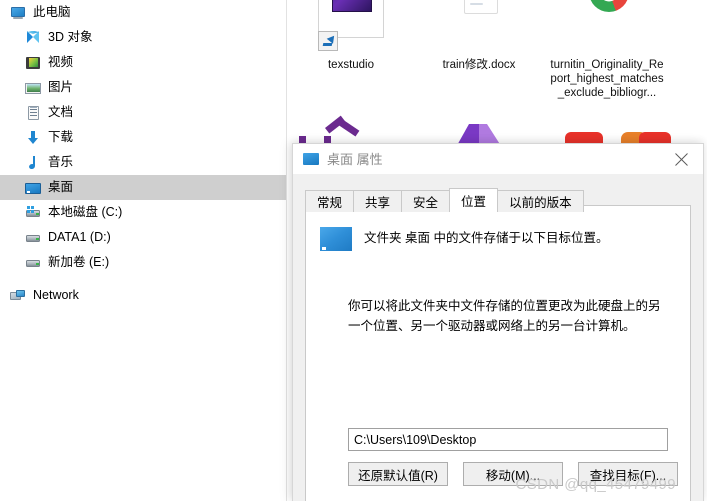 The height and width of the screenshot is (501, 707). Describe the element at coordinates (609, 6) in the screenshot. I see `chrome-icon` at that location.